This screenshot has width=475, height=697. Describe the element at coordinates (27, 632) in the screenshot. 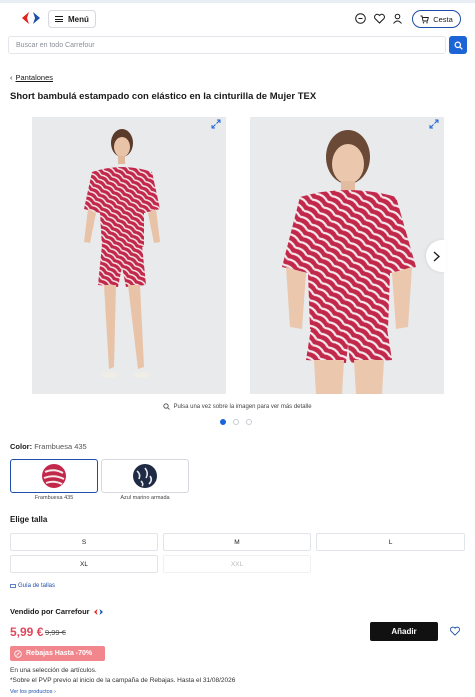

I see `current-price: 5,99 €` at that location.